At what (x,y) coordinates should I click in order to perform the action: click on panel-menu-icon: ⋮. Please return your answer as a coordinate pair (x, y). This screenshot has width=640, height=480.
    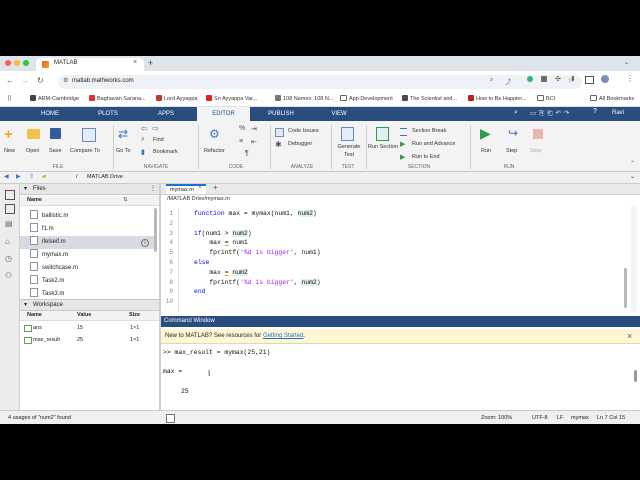
    Looking at the image, I should click on (153, 189).